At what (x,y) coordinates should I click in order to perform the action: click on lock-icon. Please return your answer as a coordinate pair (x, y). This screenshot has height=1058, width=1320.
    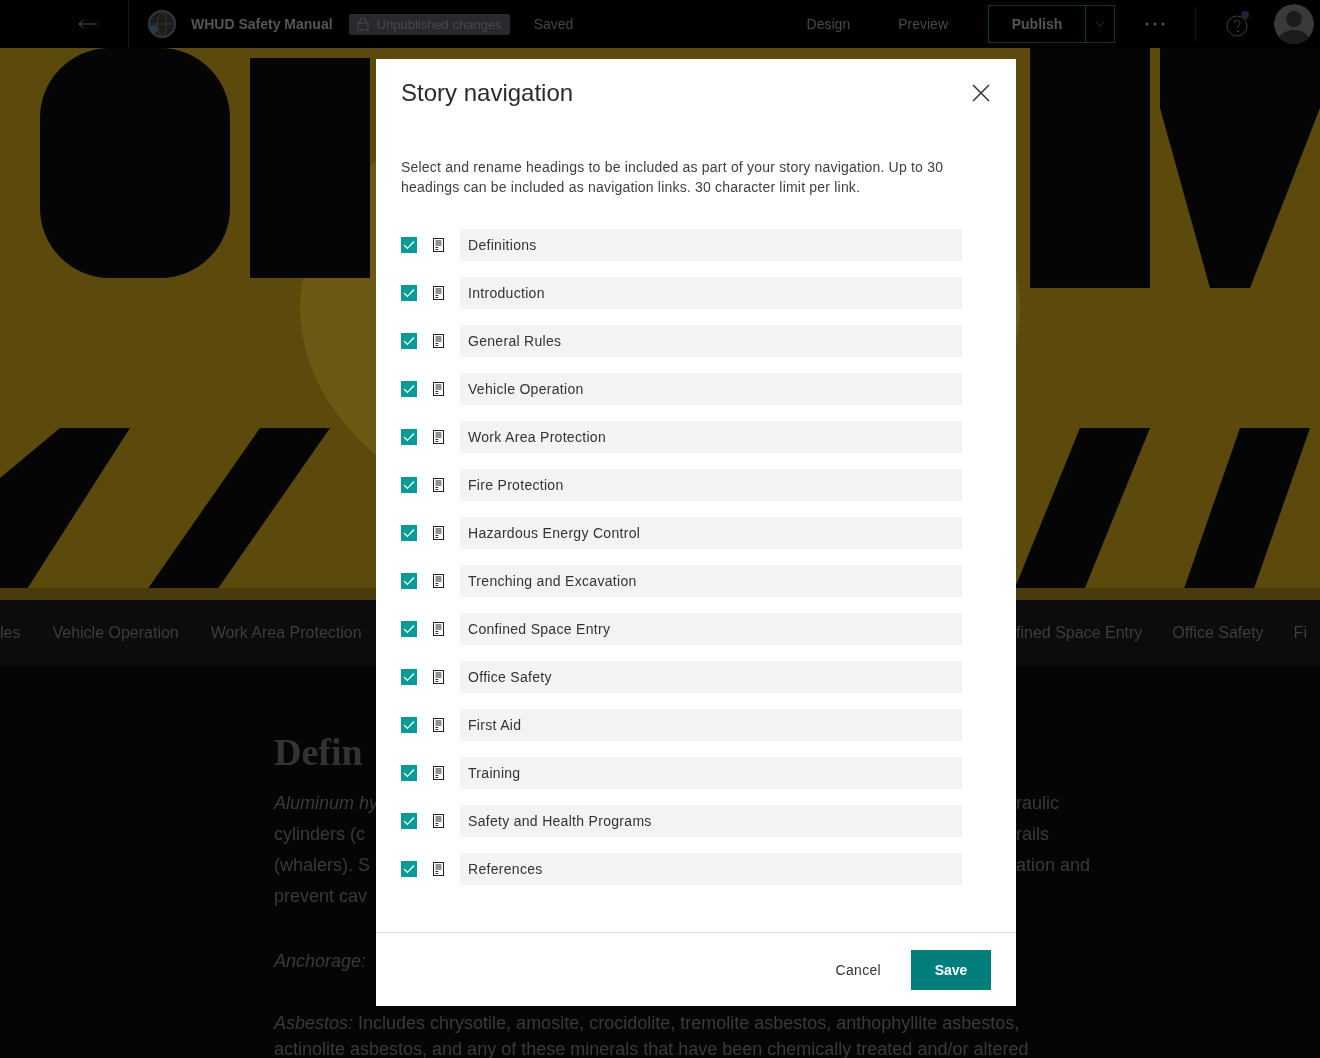
    Looking at the image, I should click on (362, 24).